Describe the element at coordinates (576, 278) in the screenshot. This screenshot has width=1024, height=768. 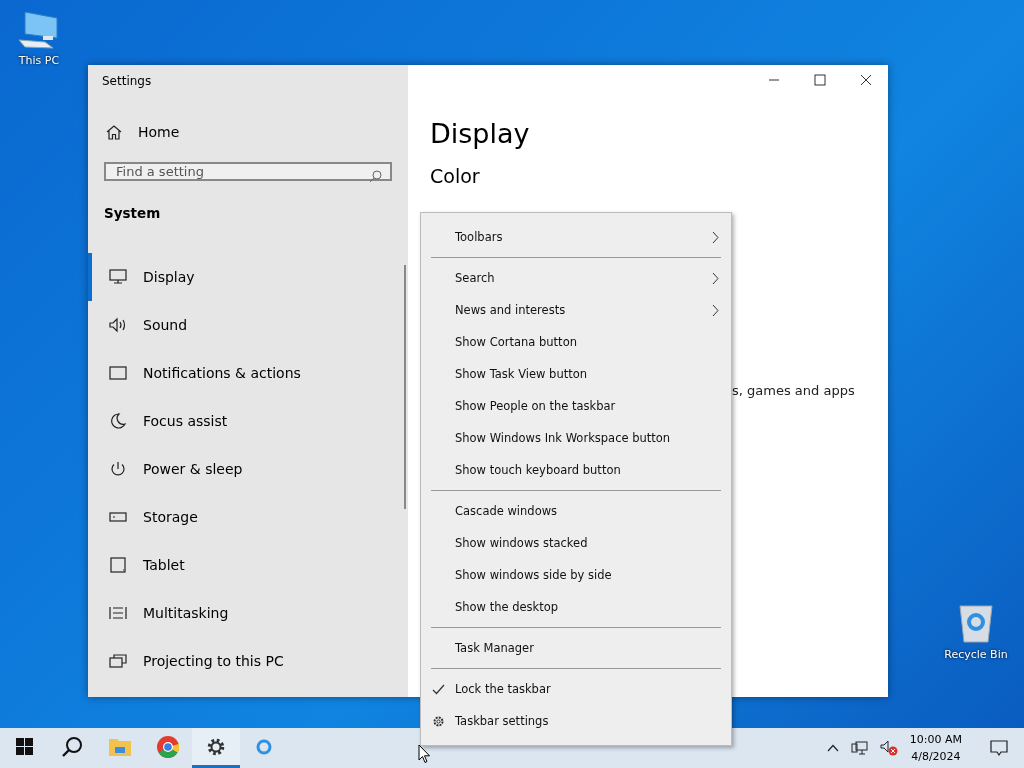
I see `menu-item: Search` at that location.